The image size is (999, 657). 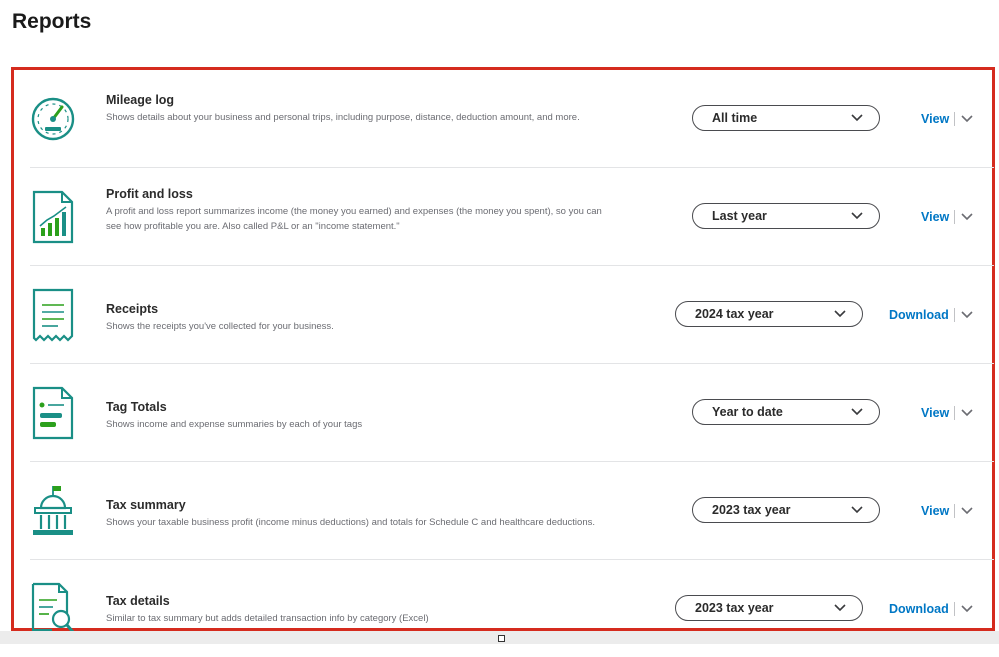 What do you see at coordinates (53, 217) in the screenshot?
I see `growth-chart-icon` at bounding box center [53, 217].